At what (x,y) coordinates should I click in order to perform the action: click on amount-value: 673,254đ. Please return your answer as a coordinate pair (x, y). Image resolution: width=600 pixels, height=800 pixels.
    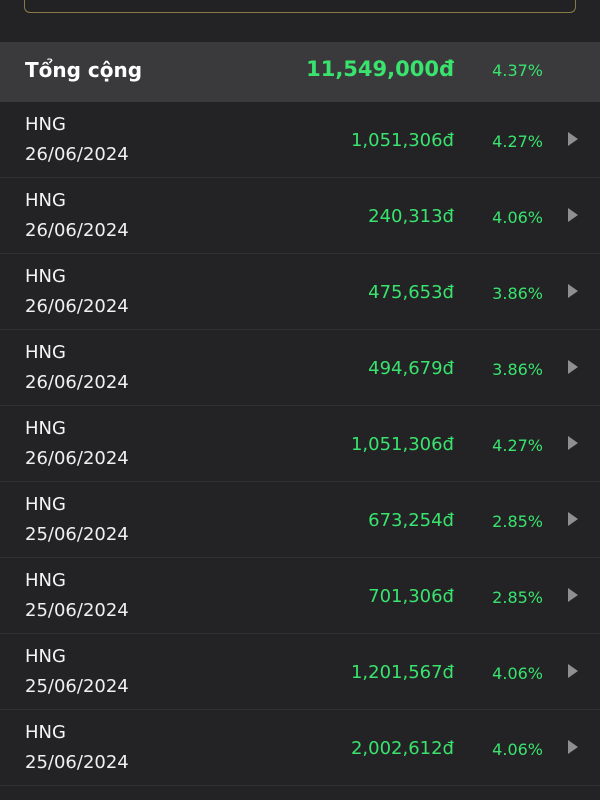
    Looking at the image, I should click on (411, 520).